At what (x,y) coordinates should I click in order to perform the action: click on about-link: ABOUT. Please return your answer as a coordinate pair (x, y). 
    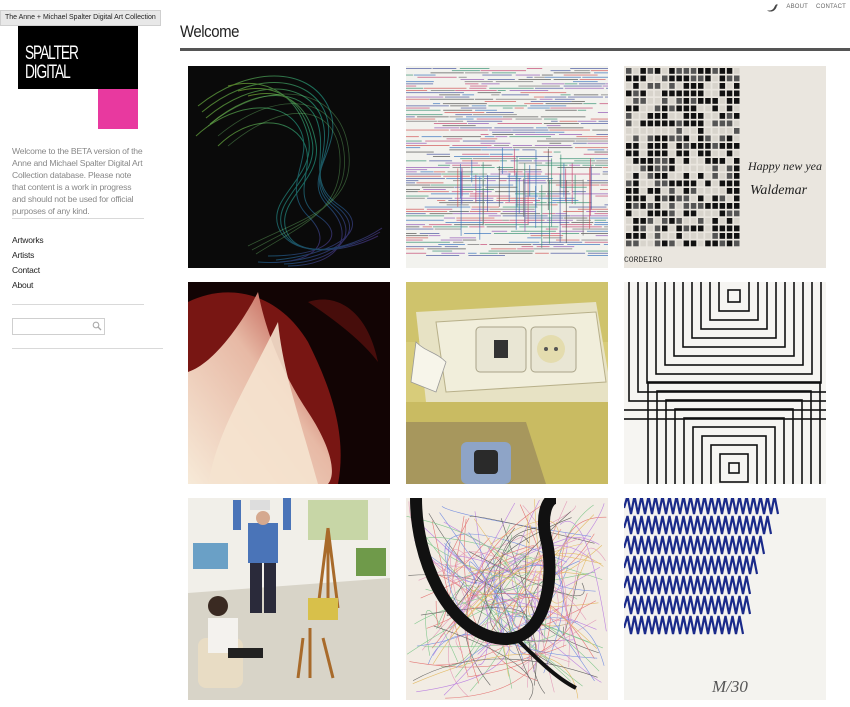
    Looking at the image, I should click on (797, 7).